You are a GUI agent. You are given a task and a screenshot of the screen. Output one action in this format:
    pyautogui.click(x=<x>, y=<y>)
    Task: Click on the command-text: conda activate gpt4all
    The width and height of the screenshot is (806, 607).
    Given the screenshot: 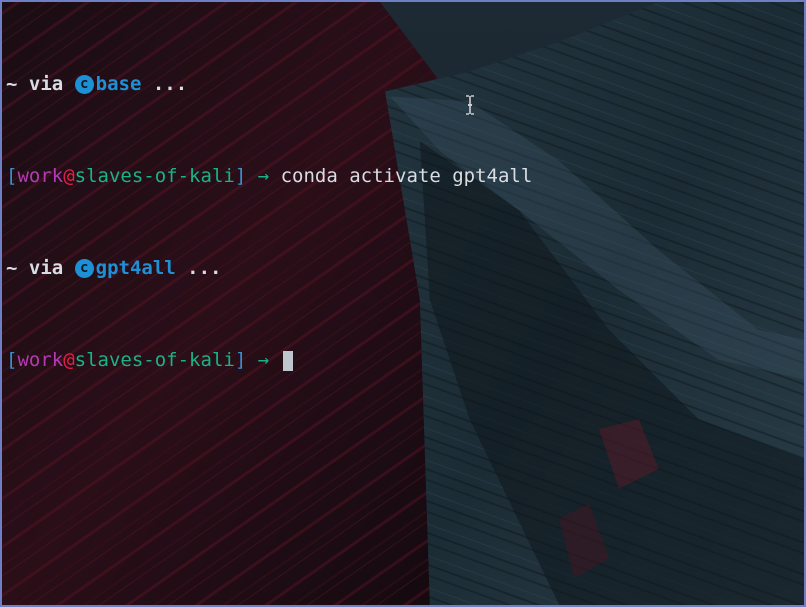 What is the action you would take?
    pyautogui.click(x=406, y=176)
    